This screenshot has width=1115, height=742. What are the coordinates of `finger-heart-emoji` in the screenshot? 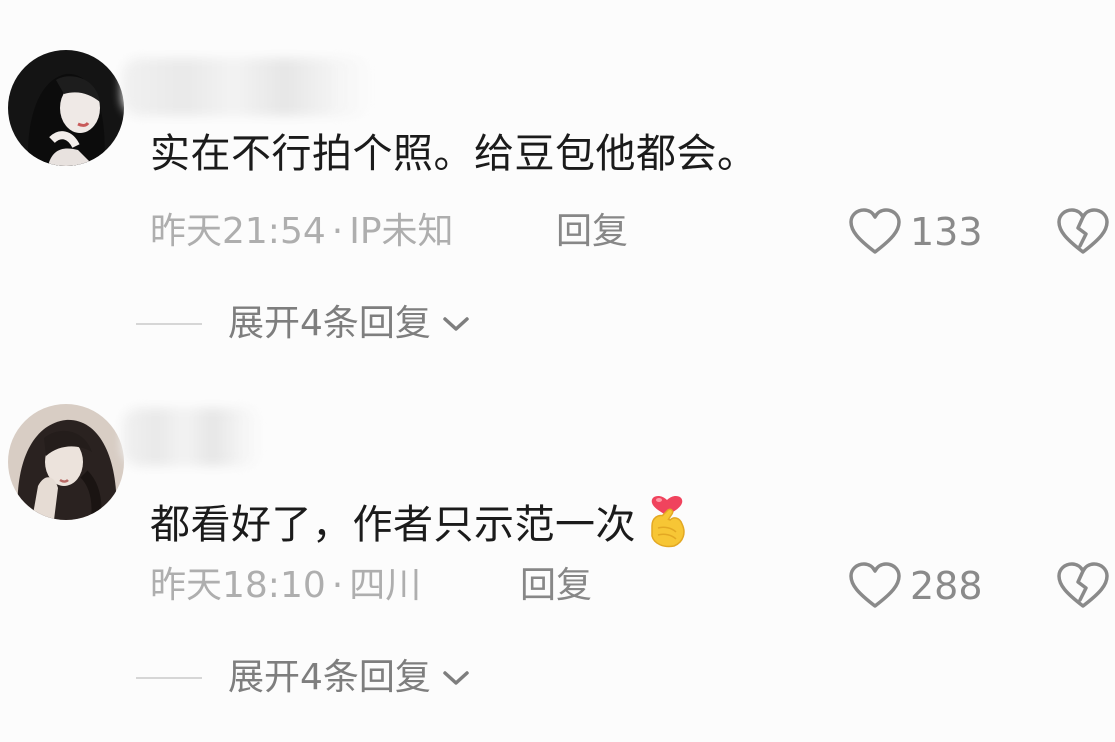 It's located at (668, 522).